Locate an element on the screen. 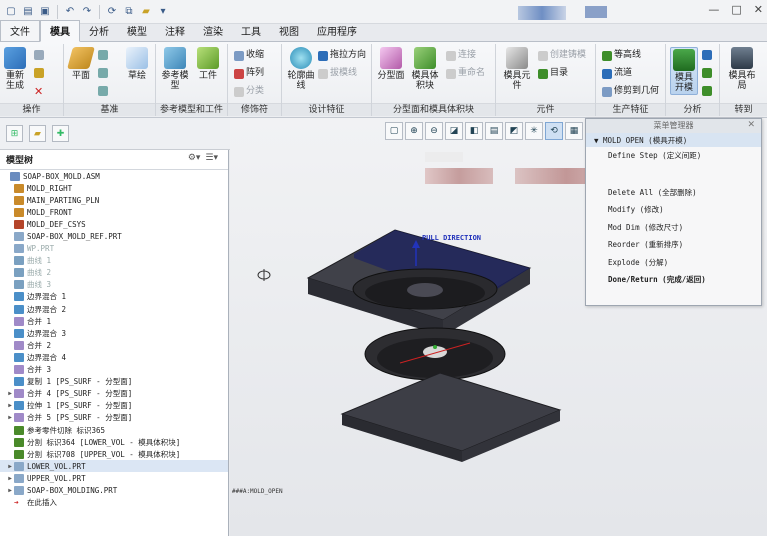  tree-item: ▶ 拉伸 1 [PS_SURF - 分型面] is located at coordinates (114, 406).